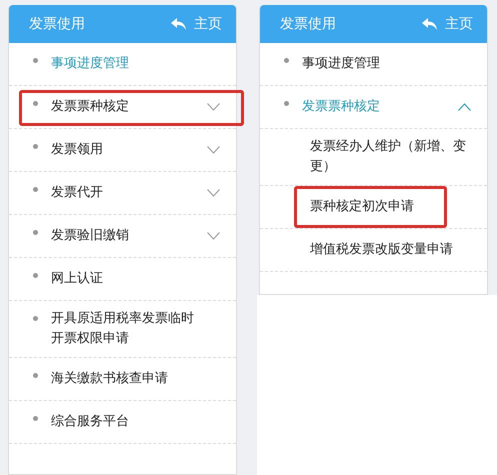  Describe the element at coordinates (122, 422) in the screenshot. I see `menu-item: 综合服务平台` at that location.